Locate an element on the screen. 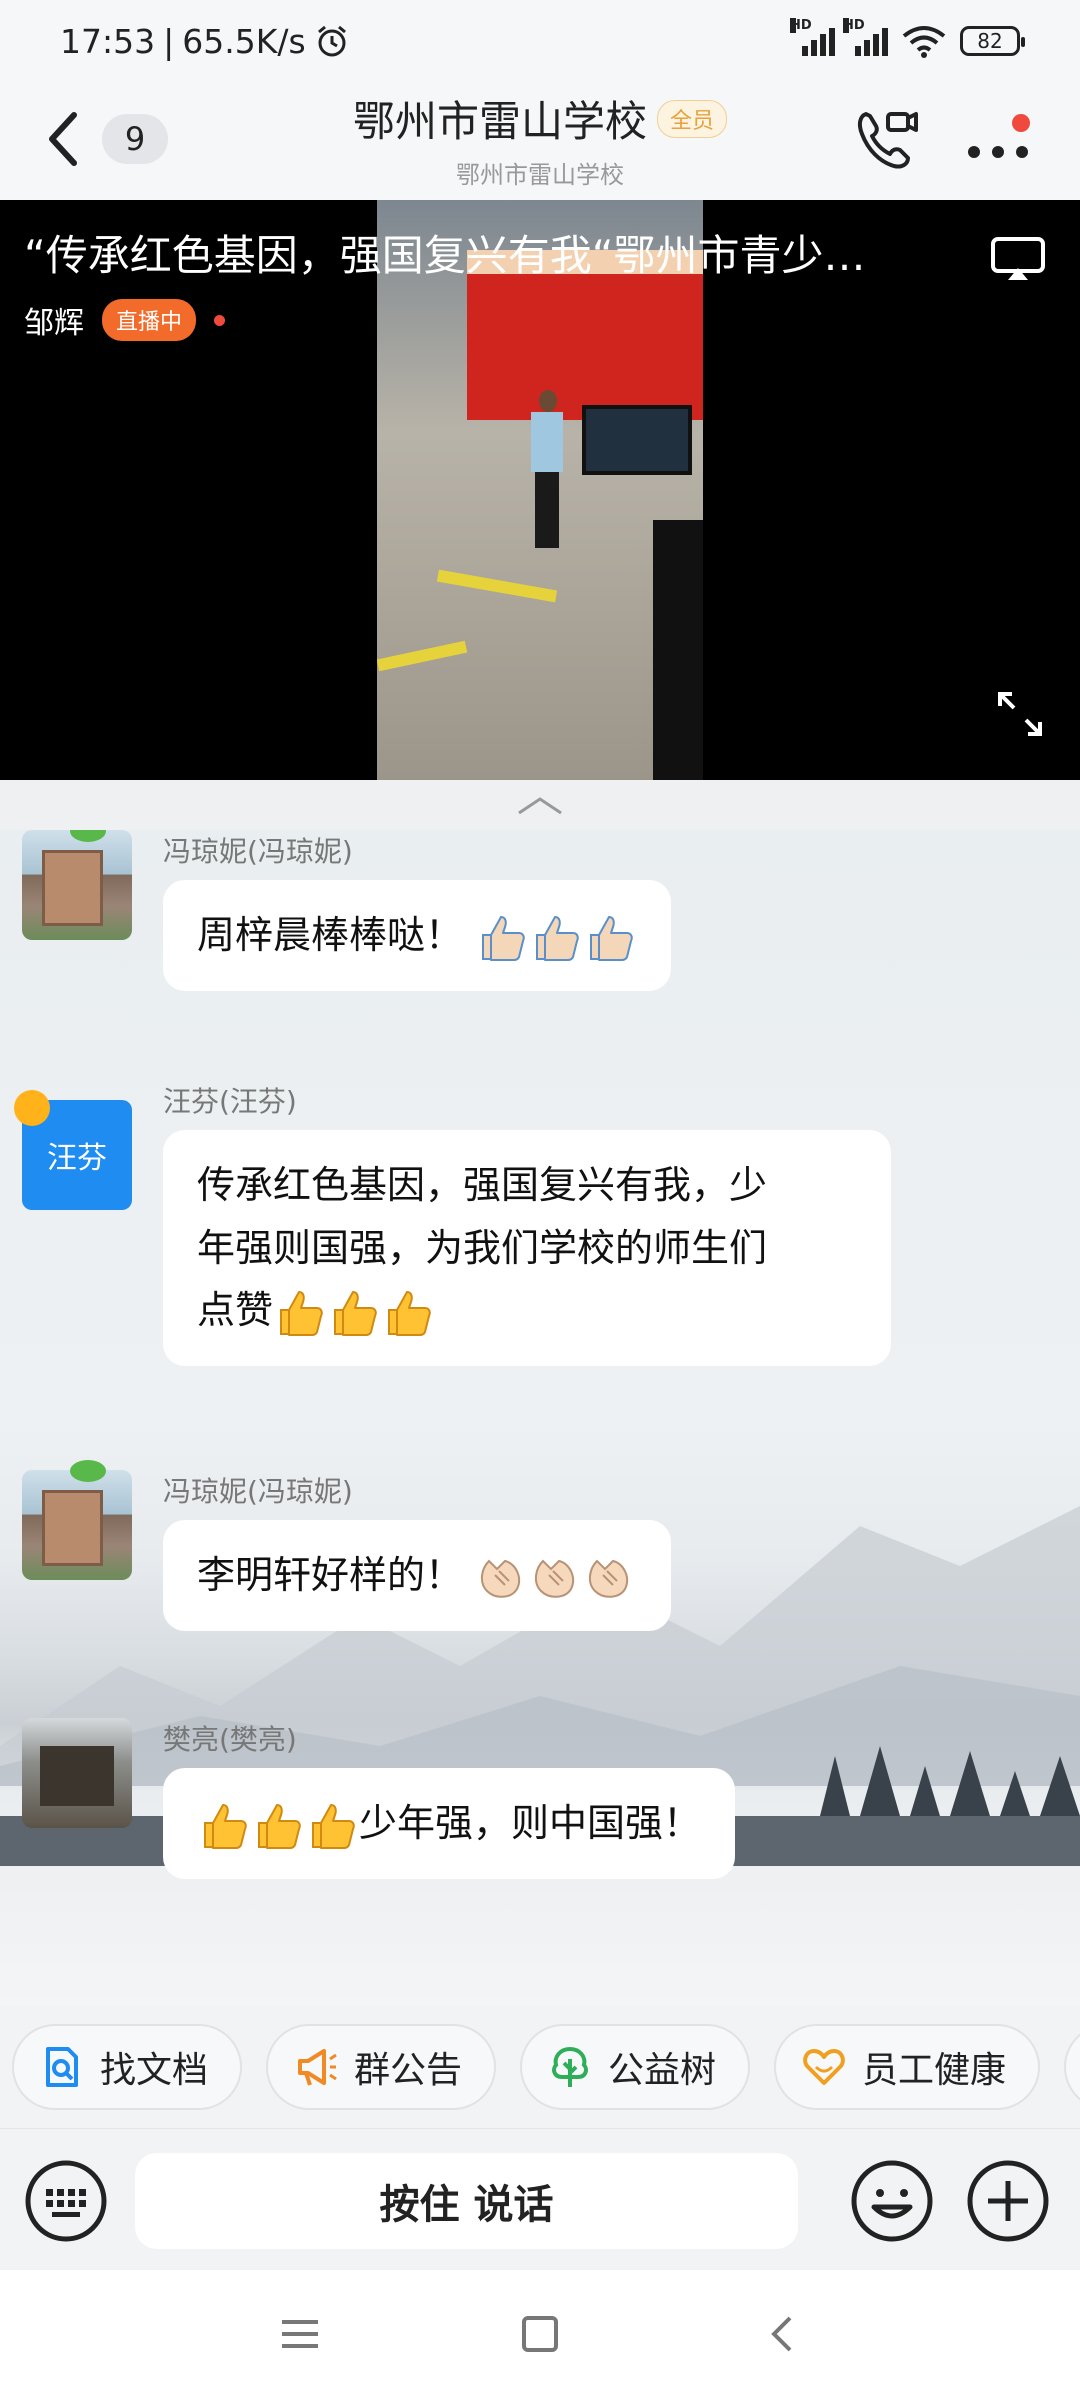  status-right: HD HD 82 is located at coordinates (907, 38).